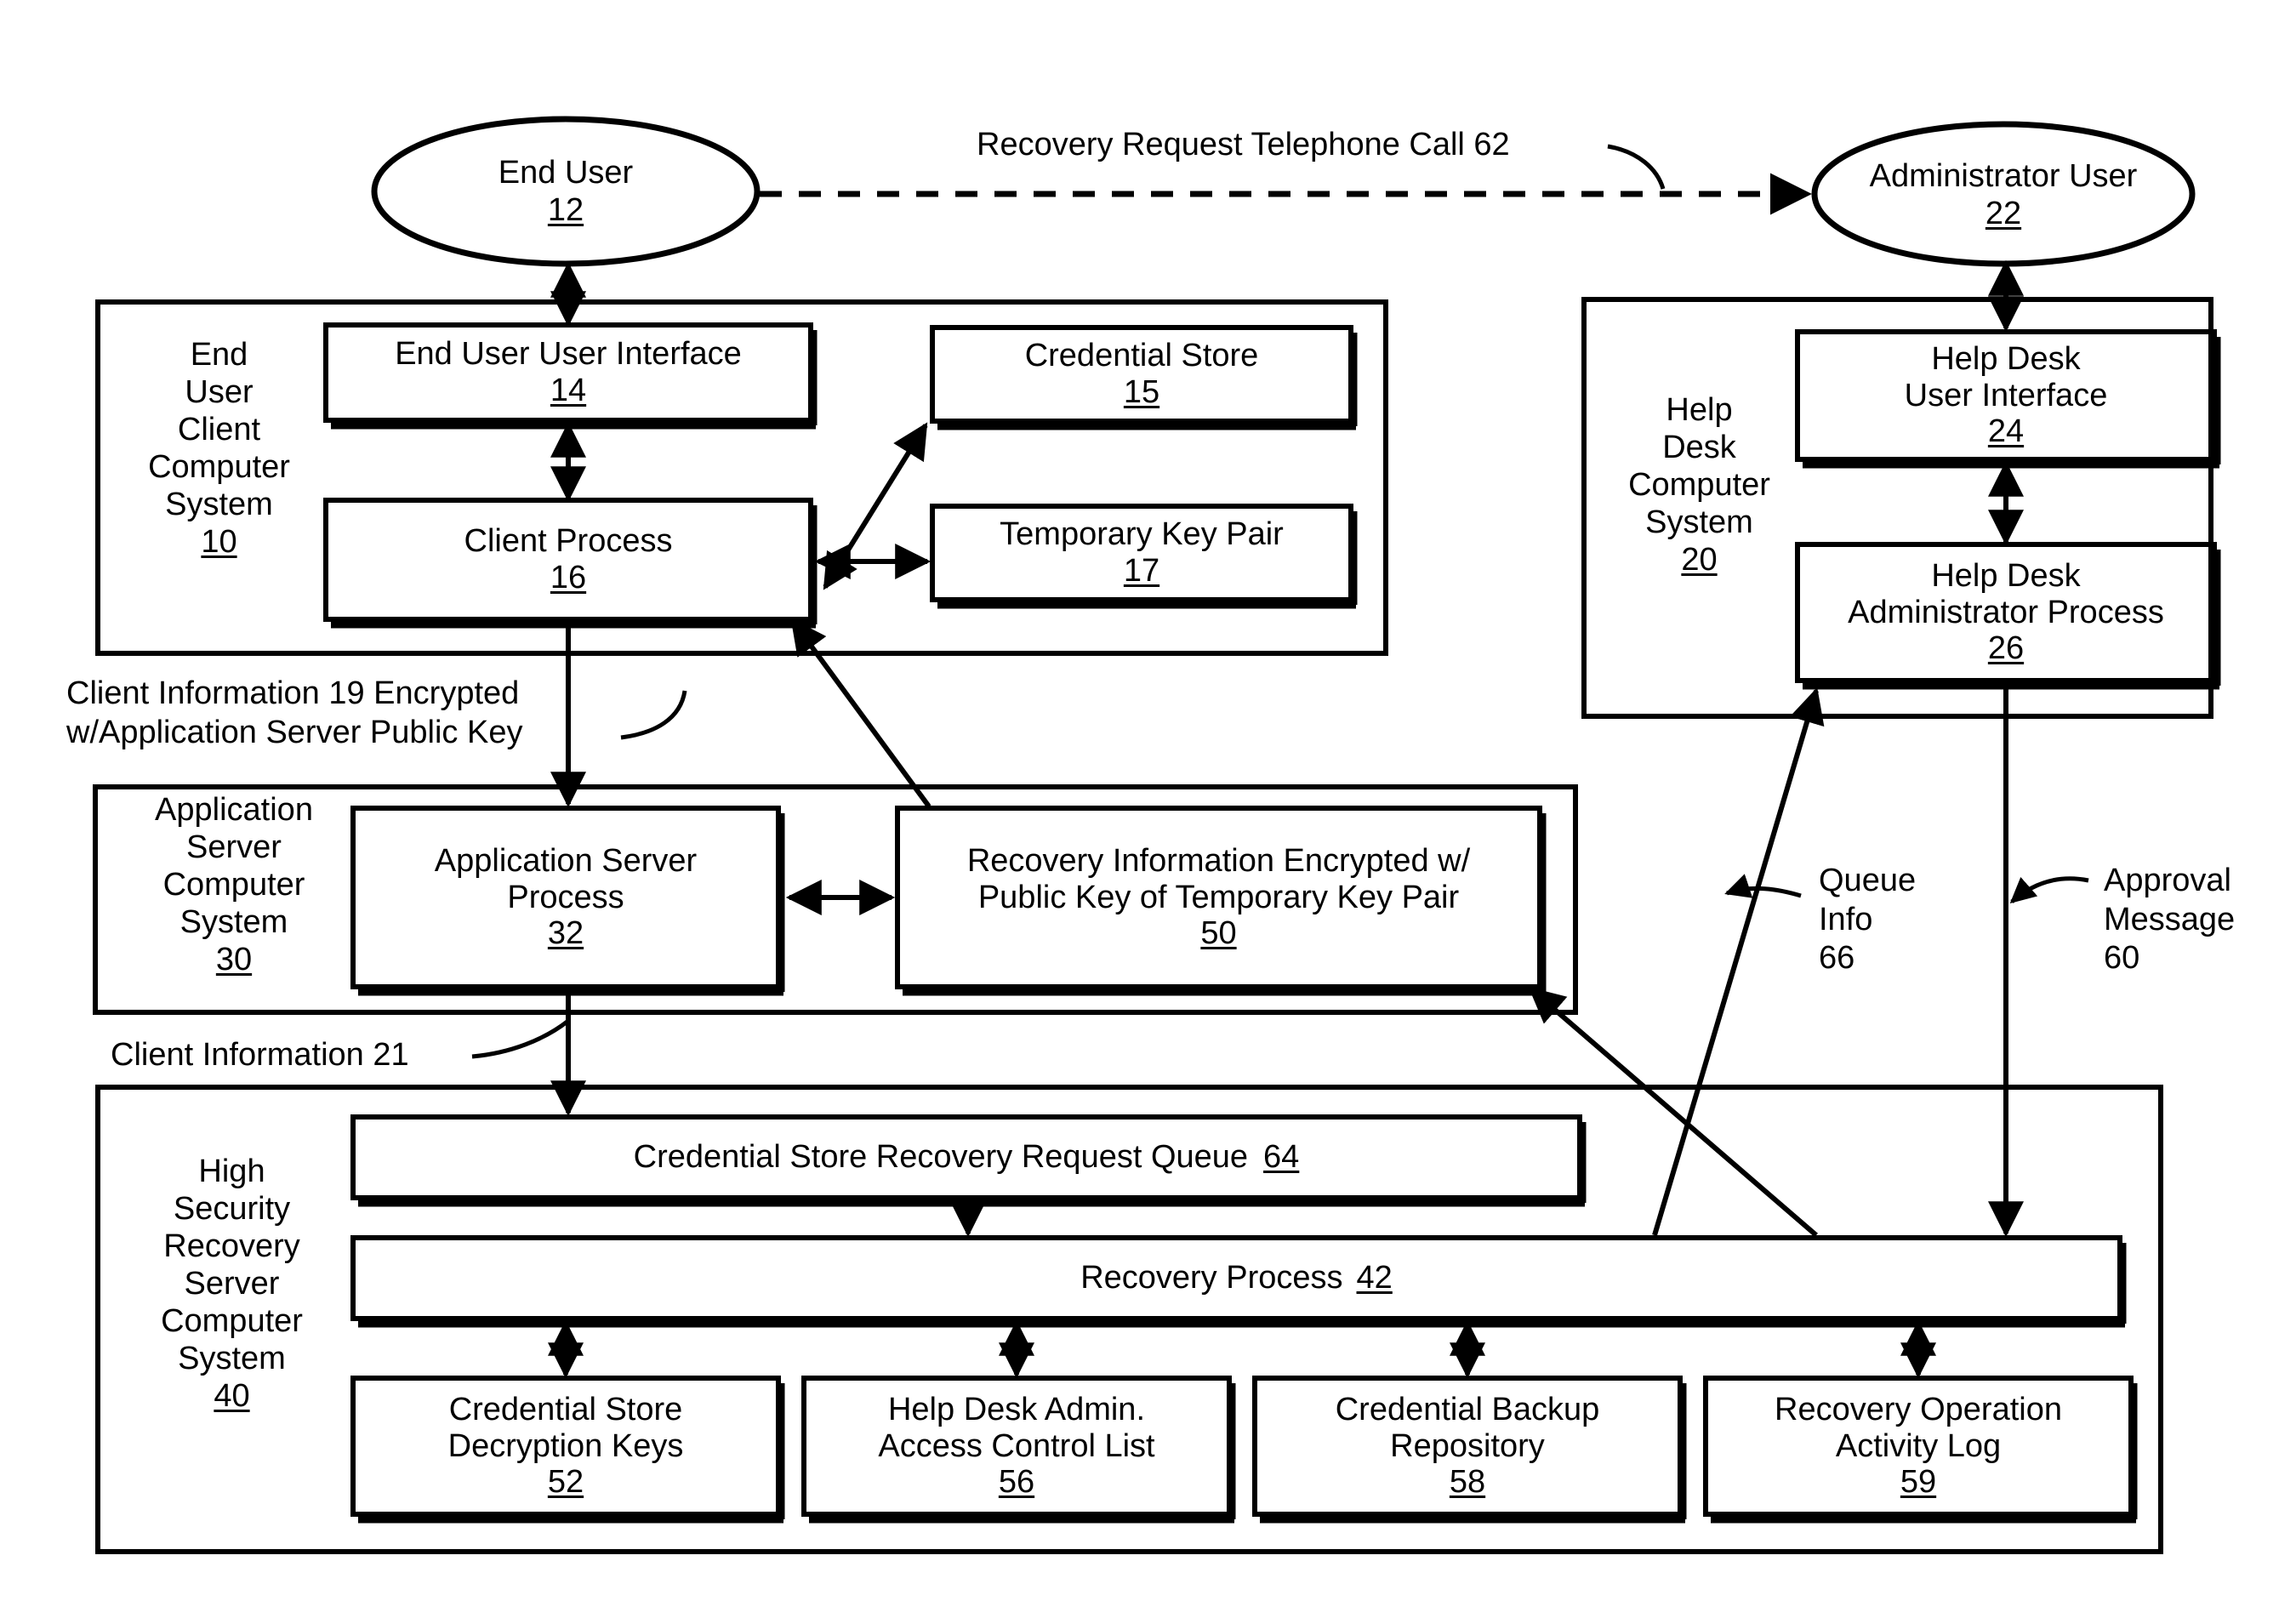  I want to click on administrator-user-label-text: Administrator User, so click(2003, 175).